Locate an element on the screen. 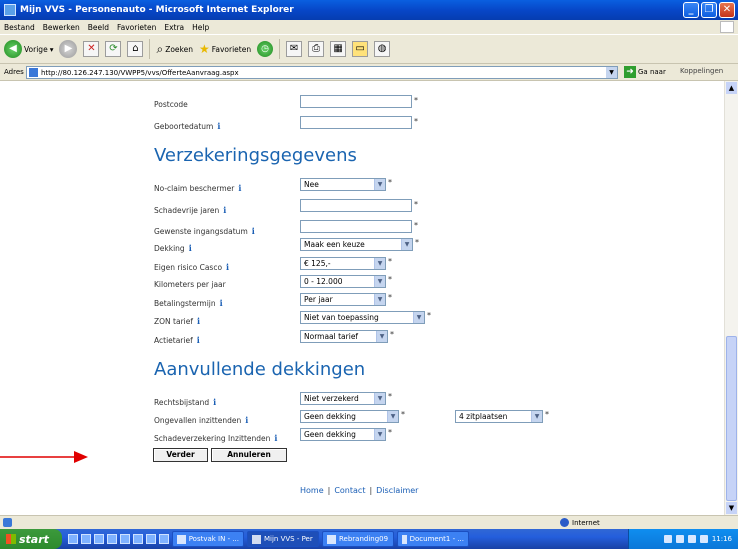 The image size is (738, 549). close-button: ✕ is located at coordinates (727, 10).